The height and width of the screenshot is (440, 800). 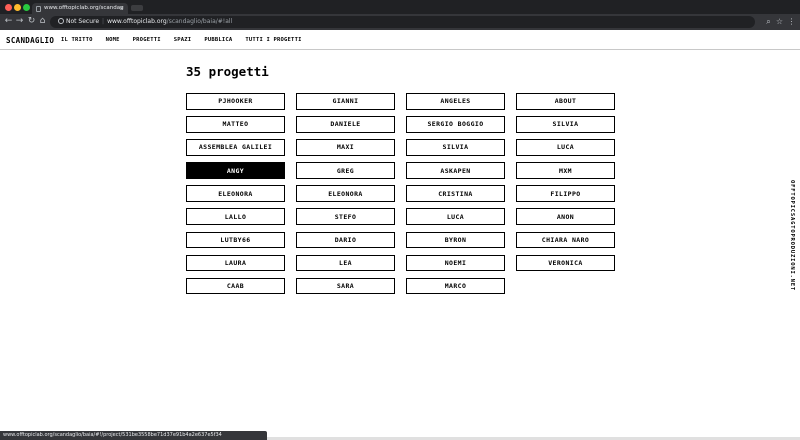 What do you see at coordinates (30, 40) in the screenshot?
I see `site-logo: SCANDAGLIO` at bounding box center [30, 40].